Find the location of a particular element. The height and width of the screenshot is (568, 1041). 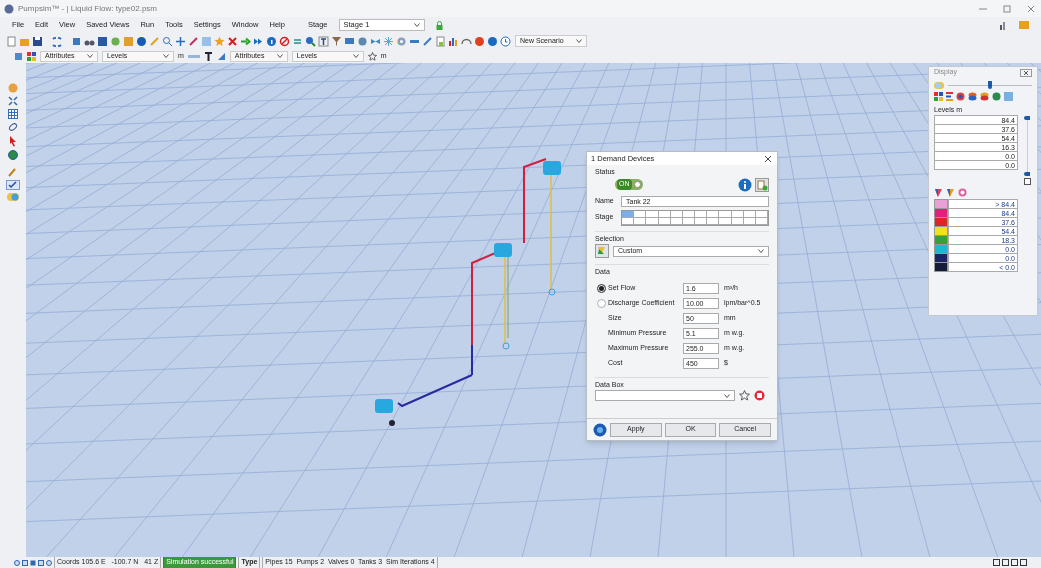

close-icon is located at coordinates (232, 41).